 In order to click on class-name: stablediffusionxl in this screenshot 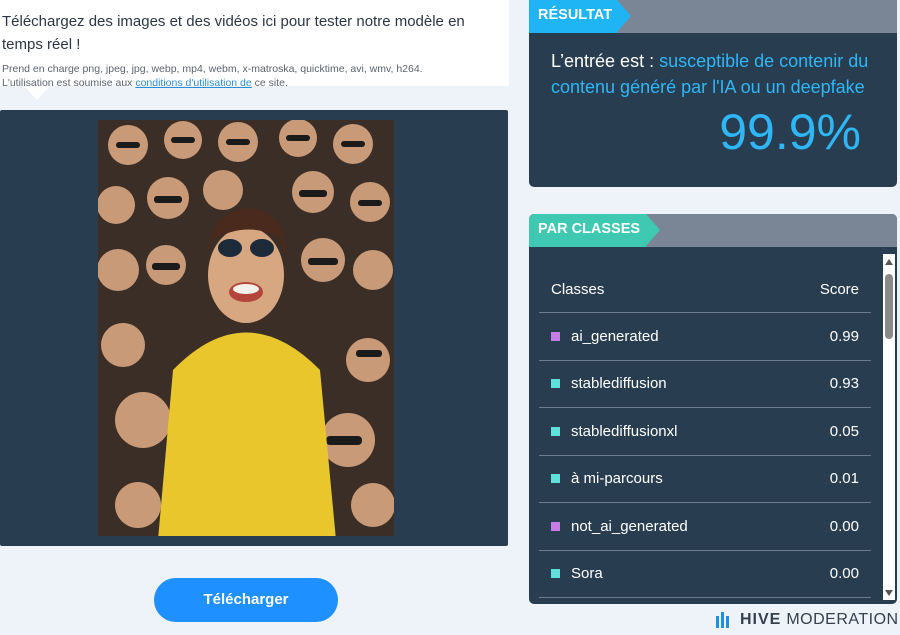, I will do `click(624, 431)`.